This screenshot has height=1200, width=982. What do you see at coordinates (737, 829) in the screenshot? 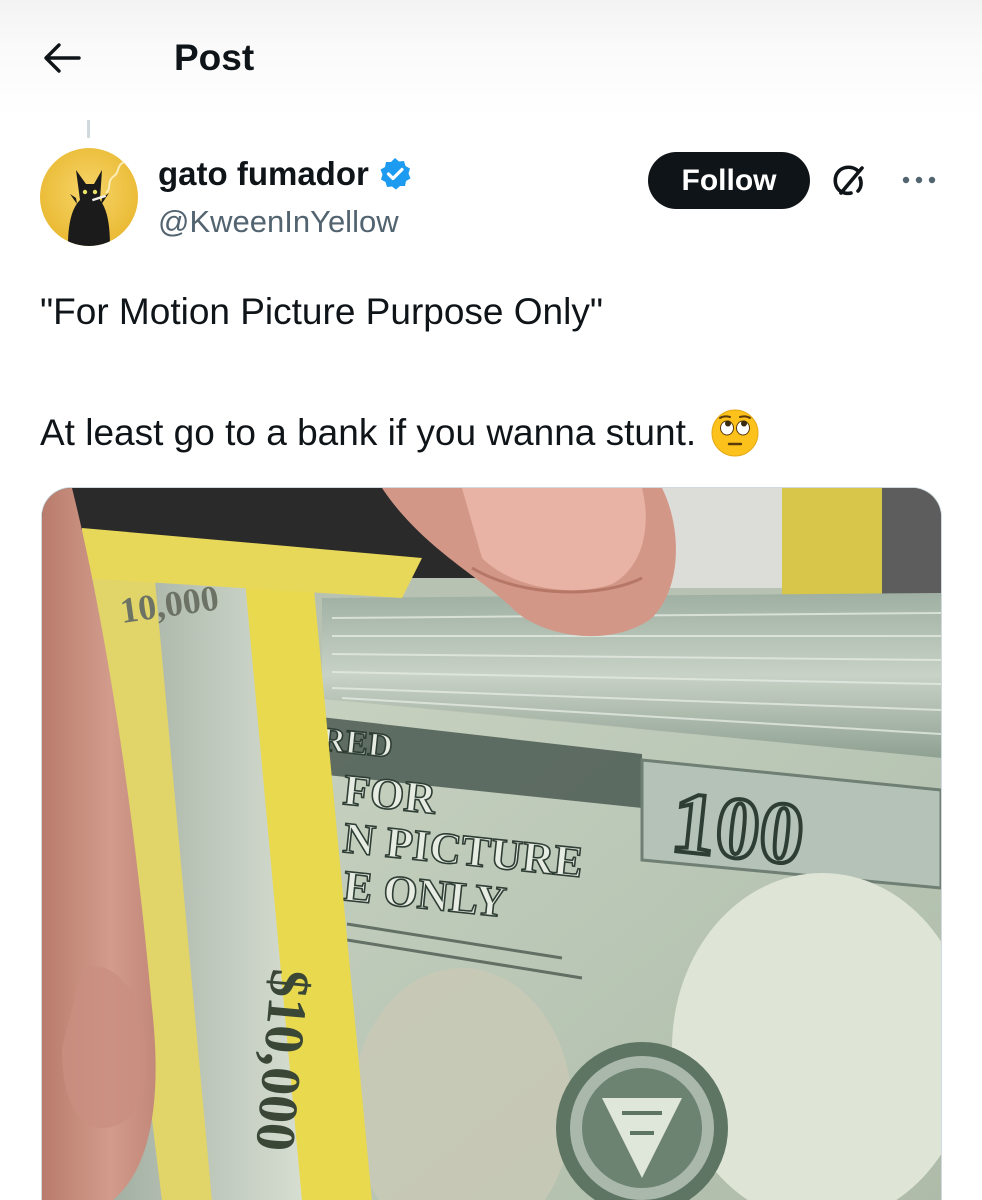
I see `bill-denomination-text: 100` at bounding box center [737, 829].